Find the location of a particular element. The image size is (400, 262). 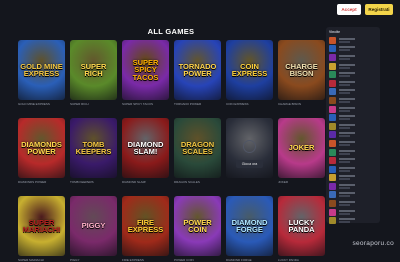

game-tile: SUPER SPICY TACOS SUPER SPICY TACOS is located at coordinates (145, 73).